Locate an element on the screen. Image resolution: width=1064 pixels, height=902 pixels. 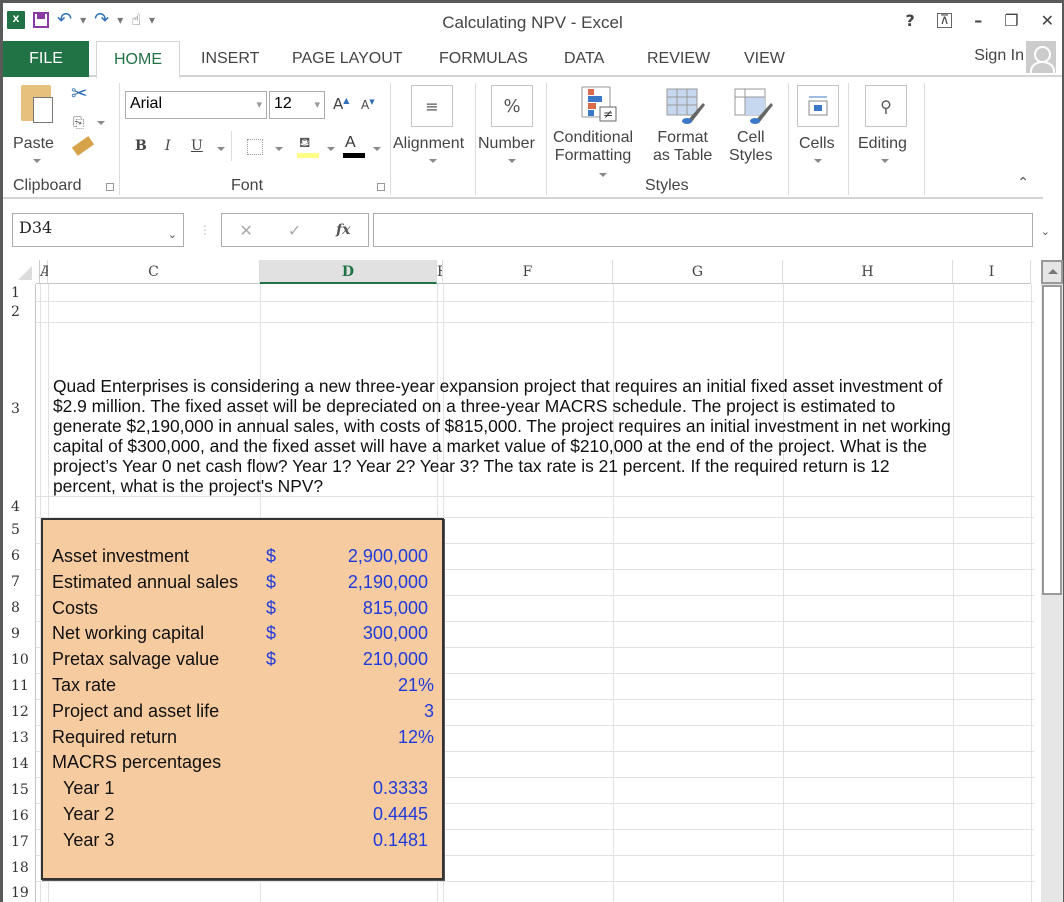
row-header-18: 18 is located at coordinates (19, 868).